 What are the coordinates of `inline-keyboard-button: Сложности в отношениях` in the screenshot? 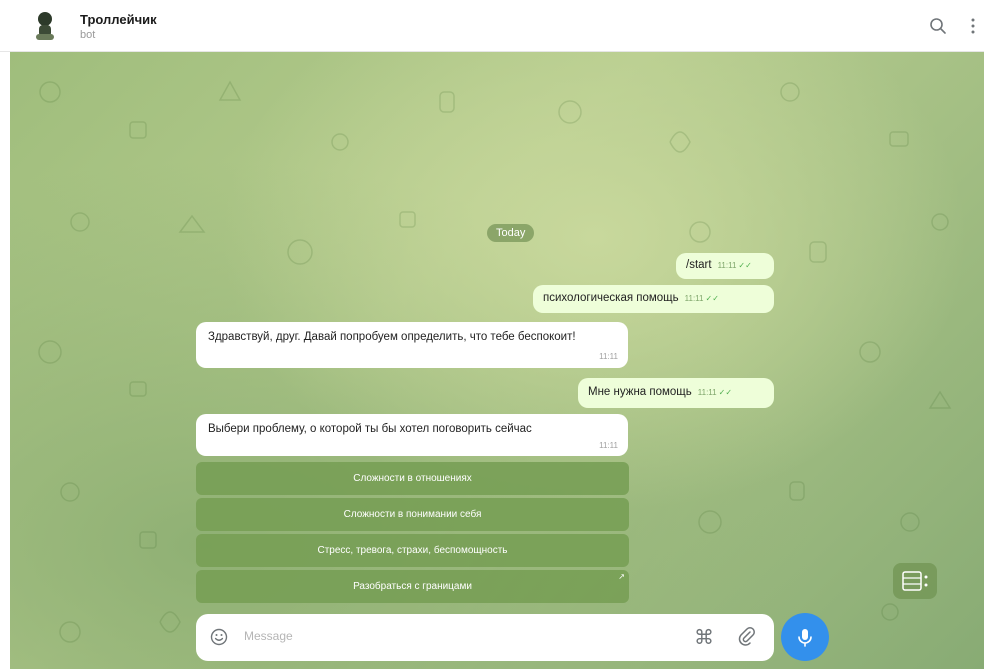 It's located at (412, 478).